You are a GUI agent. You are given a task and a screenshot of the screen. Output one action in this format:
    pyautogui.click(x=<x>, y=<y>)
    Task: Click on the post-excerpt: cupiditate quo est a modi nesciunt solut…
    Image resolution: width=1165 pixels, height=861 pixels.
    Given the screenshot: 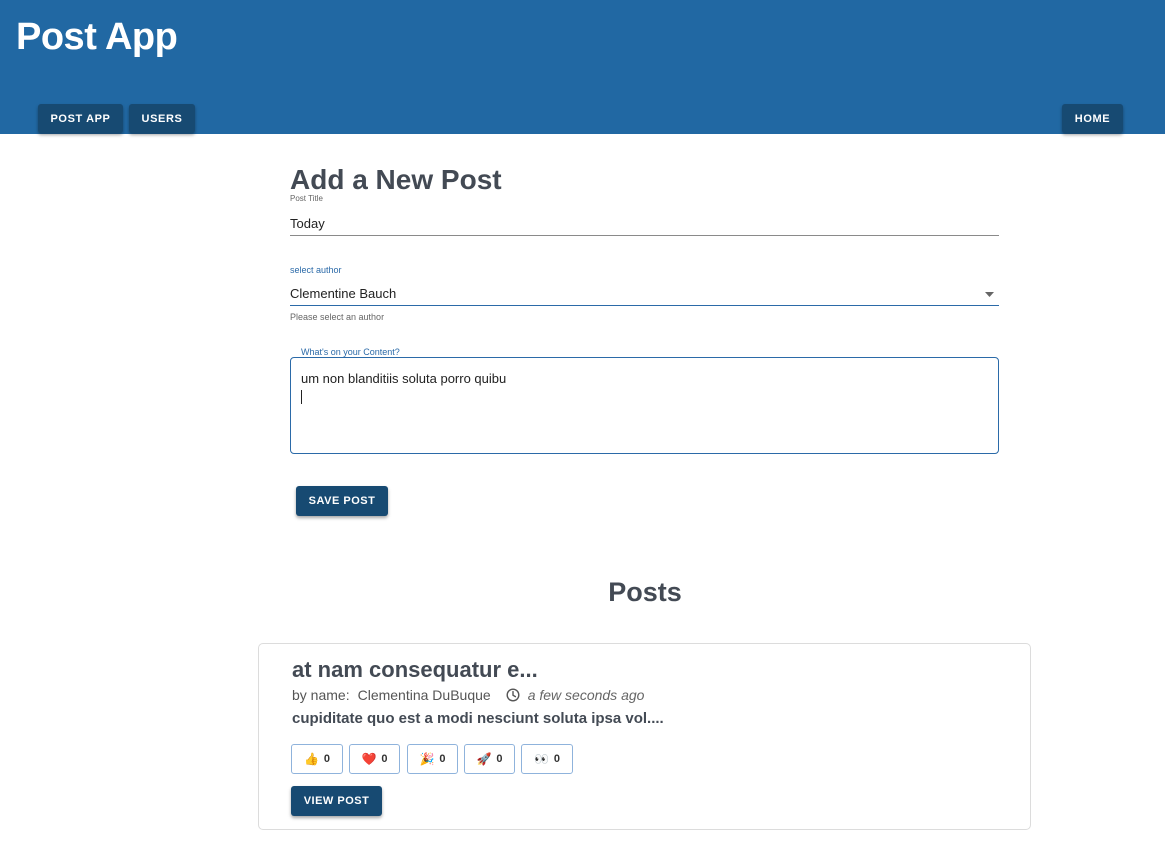 What is the action you would take?
    pyautogui.click(x=478, y=718)
    